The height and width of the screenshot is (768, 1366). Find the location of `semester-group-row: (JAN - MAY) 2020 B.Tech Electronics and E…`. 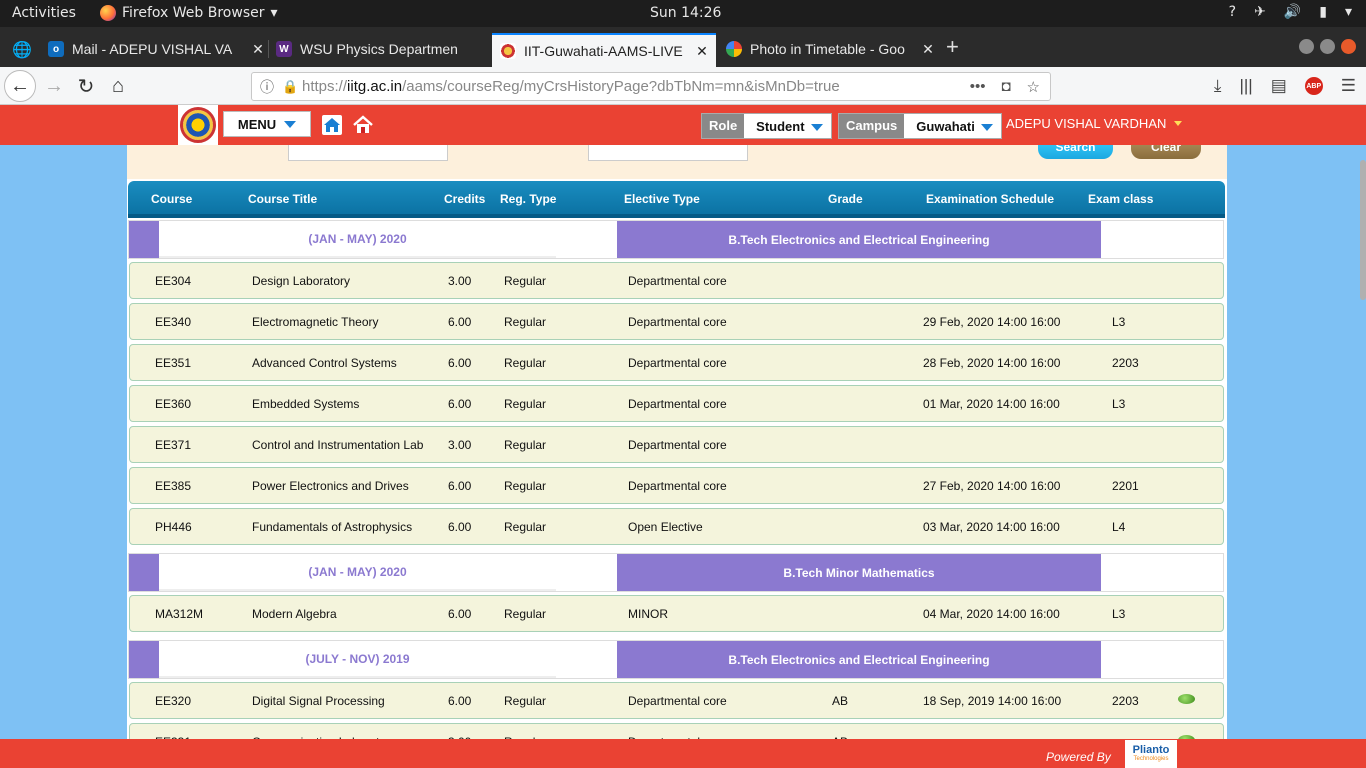

semester-group-row: (JAN - MAY) 2020 B.Tech Electronics and E… is located at coordinates (676, 239).